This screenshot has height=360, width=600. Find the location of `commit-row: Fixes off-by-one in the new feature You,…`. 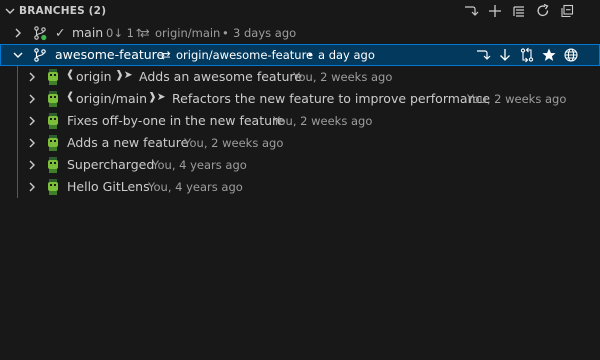

commit-row: Fixes off-by-one in the new feature You,… is located at coordinates (300, 121).